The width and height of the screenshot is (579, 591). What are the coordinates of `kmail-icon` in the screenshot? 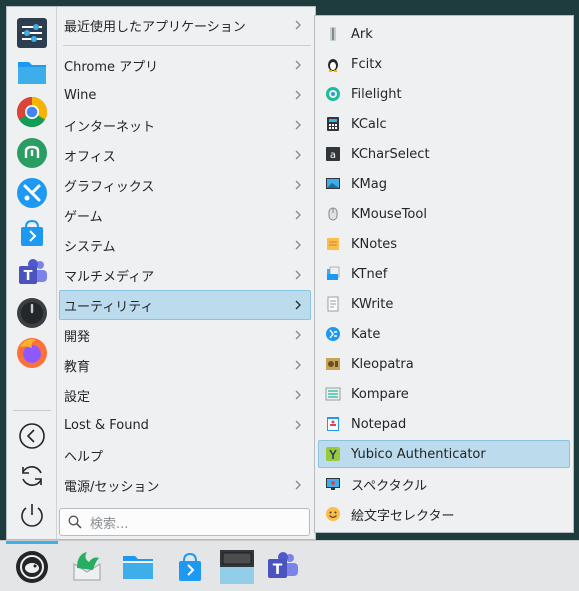 It's located at (87, 567).